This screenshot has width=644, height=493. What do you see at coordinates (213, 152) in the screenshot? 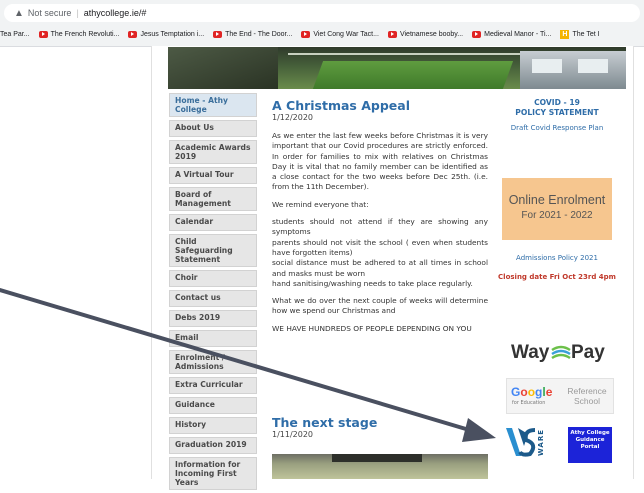
I see `sidebar-nav-item: Academic Awards 2019` at bounding box center [213, 152].